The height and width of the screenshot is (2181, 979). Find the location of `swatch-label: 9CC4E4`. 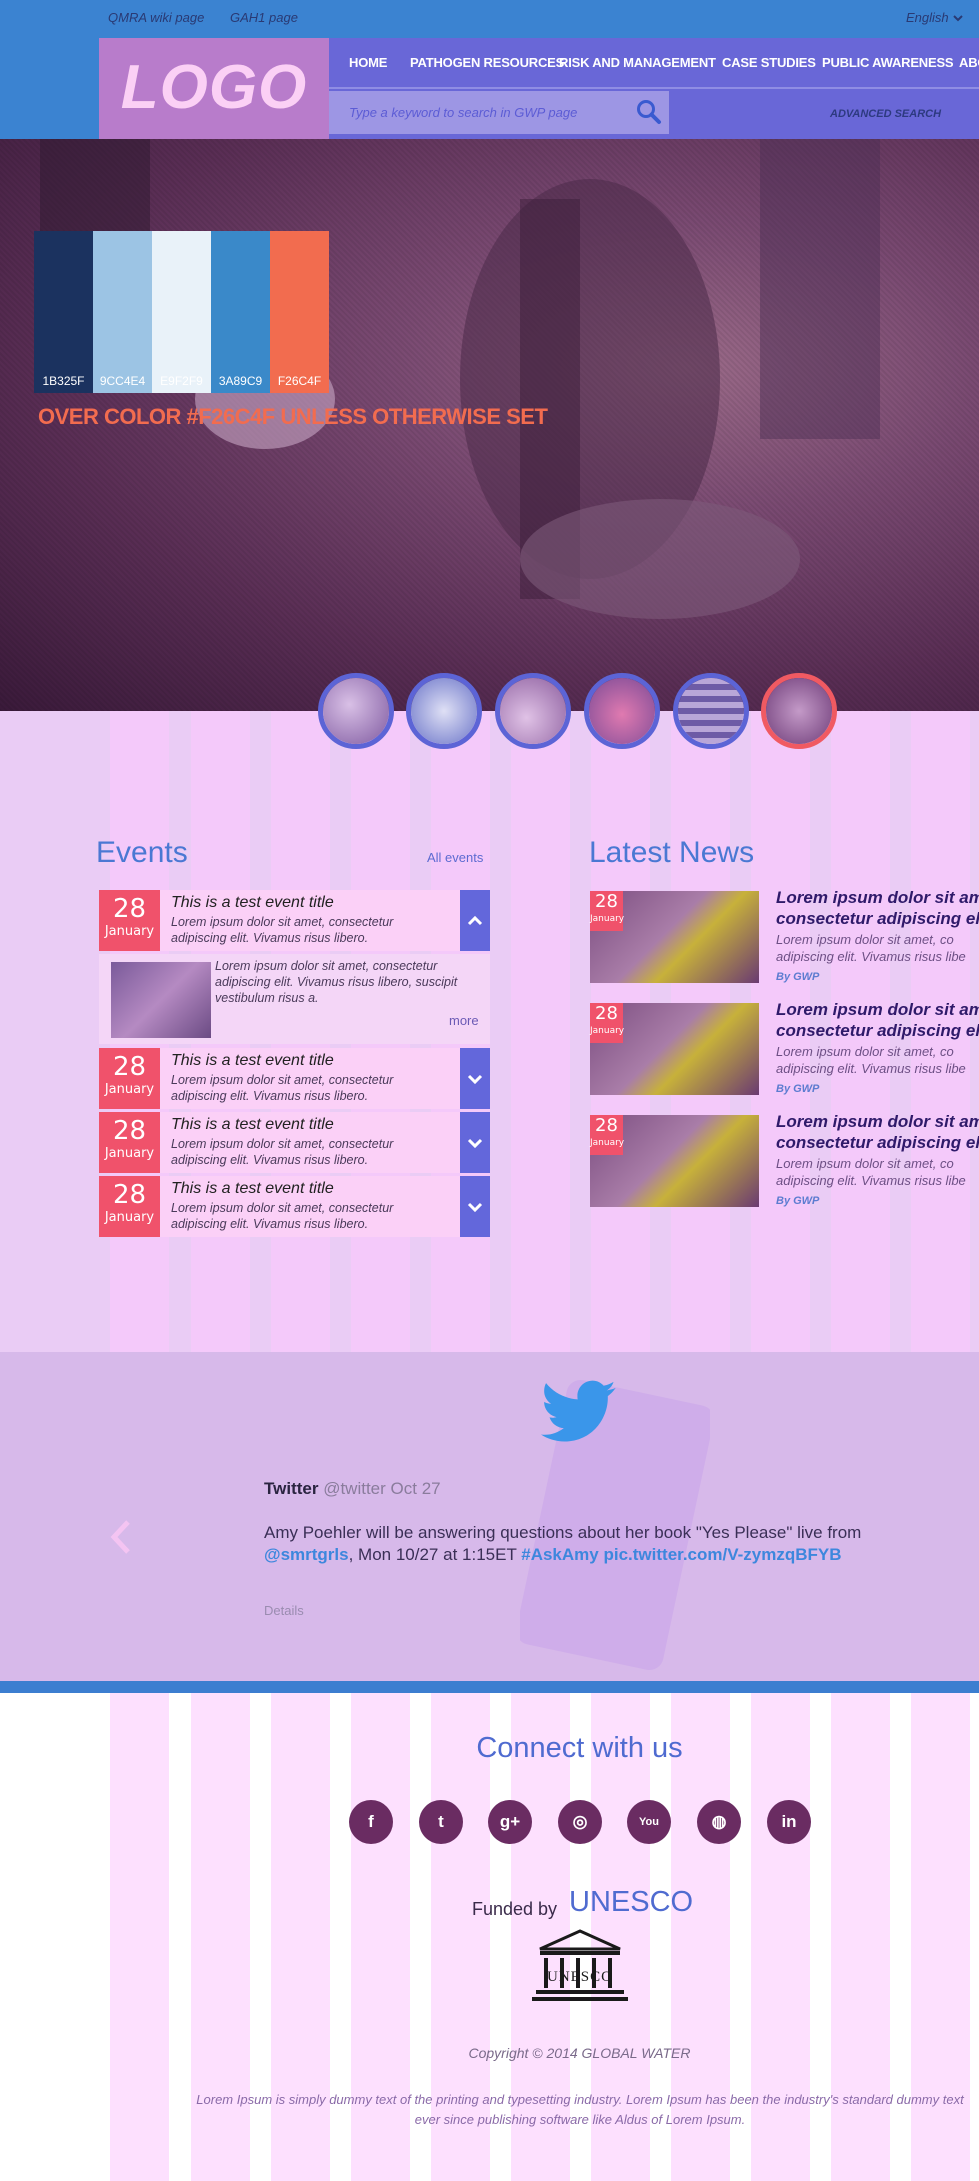

swatch-label: 9CC4E4 is located at coordinates (122, 381).